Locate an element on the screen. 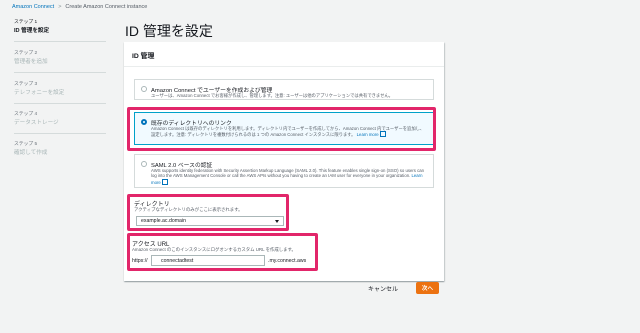  directory-description: アクティブなディレクトリのみがここに表示されます。 is located at coordinates (188, 209).